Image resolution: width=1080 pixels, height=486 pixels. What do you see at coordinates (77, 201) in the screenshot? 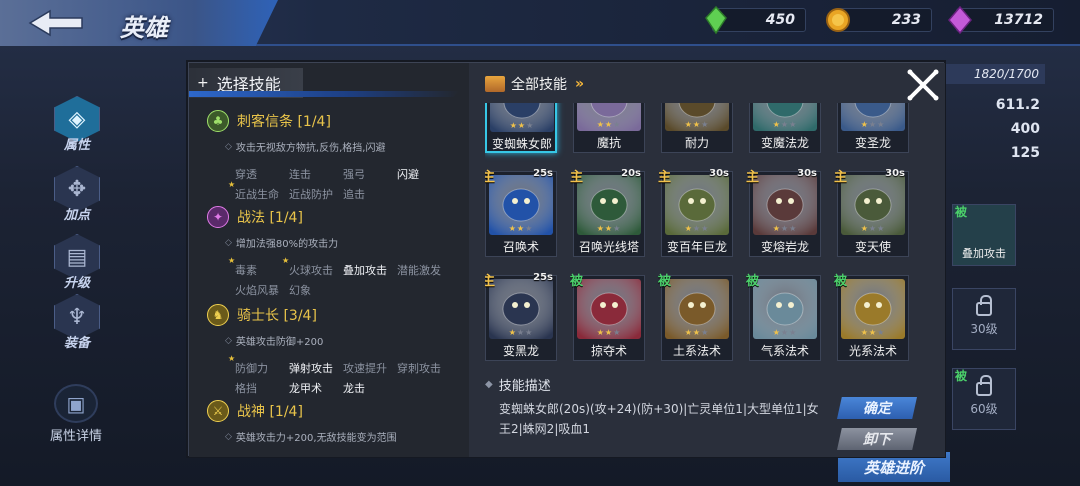
I see `nav-item-points: ✥ 加点` at bounding box center [77, 201].